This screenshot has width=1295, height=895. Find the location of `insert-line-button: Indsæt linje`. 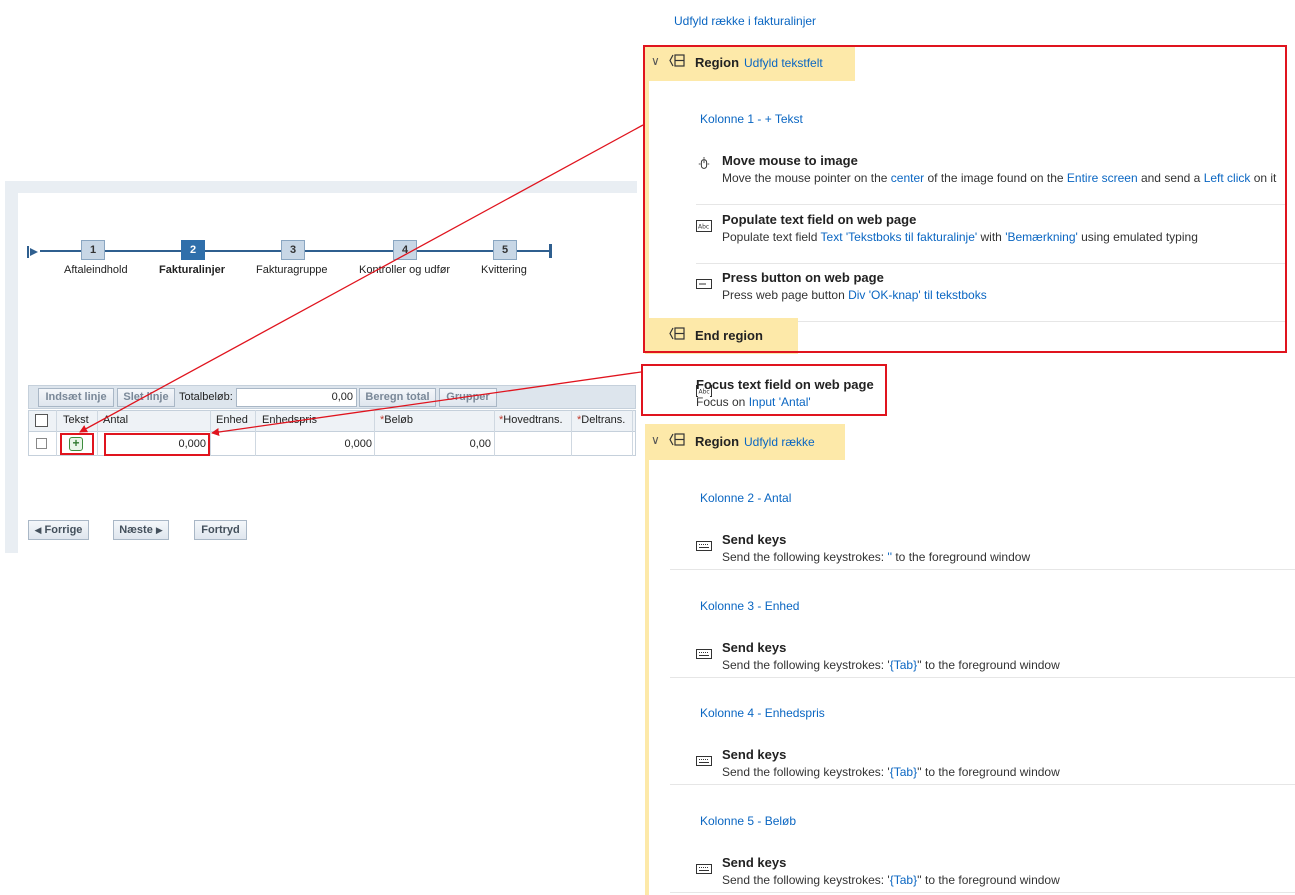

insert-line-button: Indsæt linje is located at coordinates (76, 397).